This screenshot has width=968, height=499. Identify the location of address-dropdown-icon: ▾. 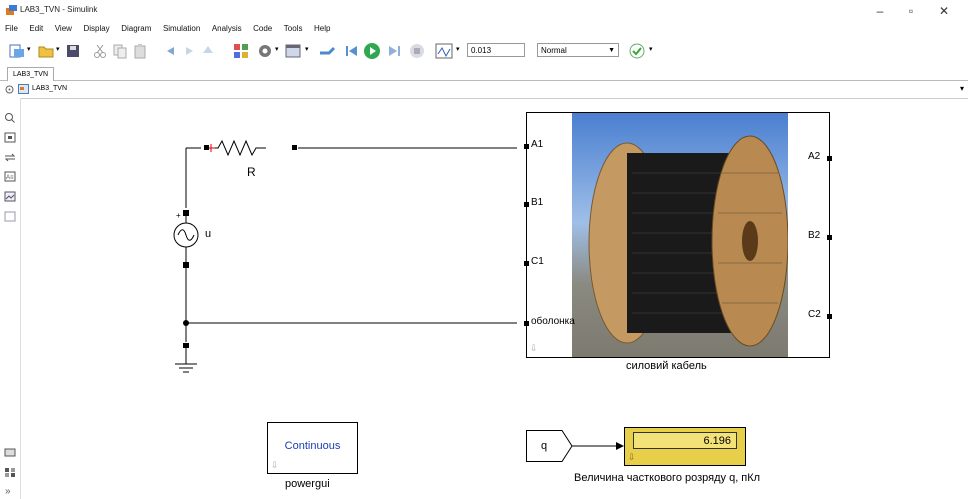
(962, 88).